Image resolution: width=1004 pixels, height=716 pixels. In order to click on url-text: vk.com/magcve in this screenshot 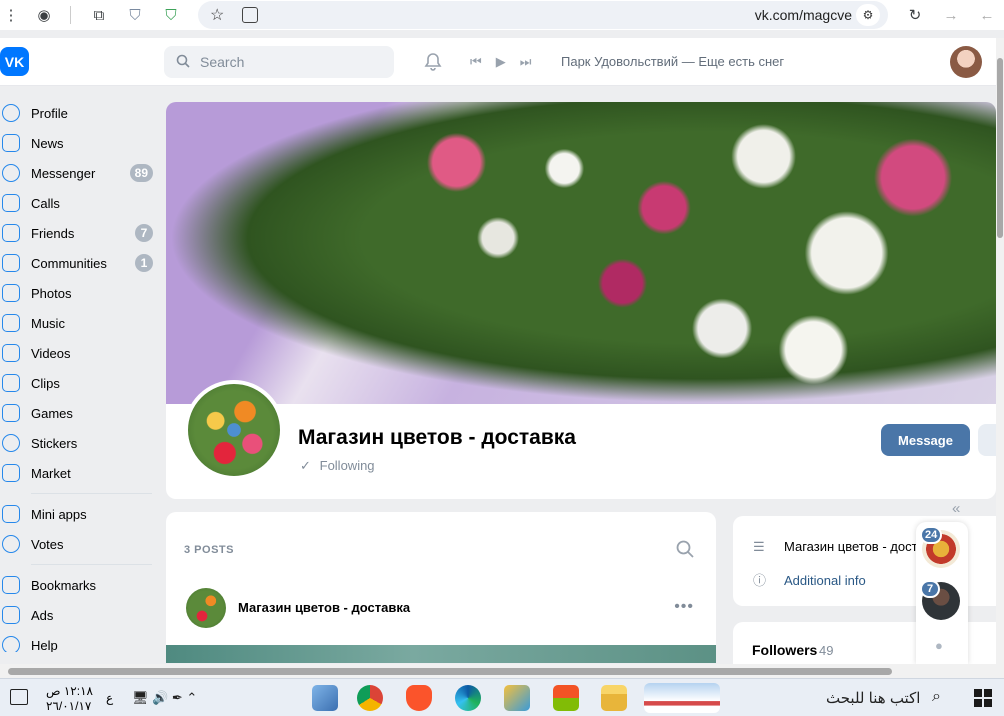, I will do `click(803, 15)`.